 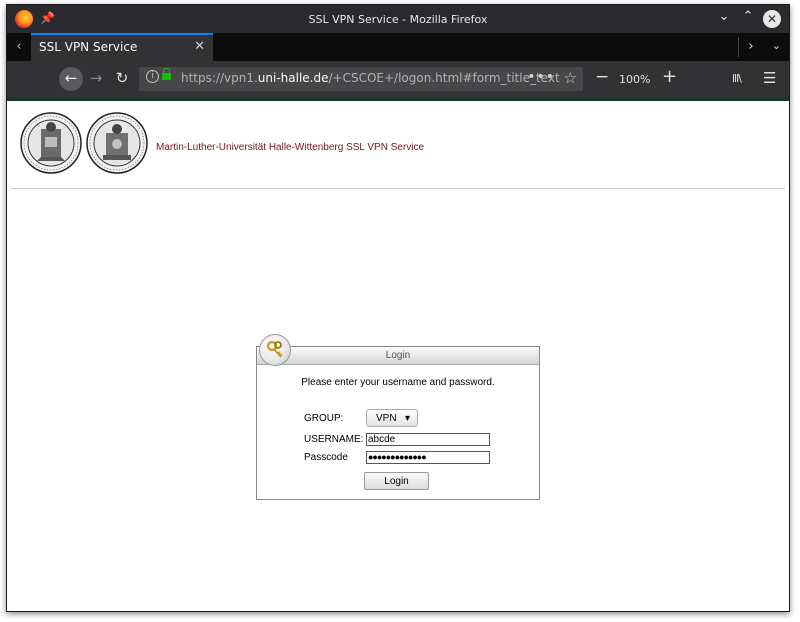 What do you see at coordinates (293, 78) in the screenshot?
I see `url-domain: uni-halle.de` at bounding box center [293, 78].